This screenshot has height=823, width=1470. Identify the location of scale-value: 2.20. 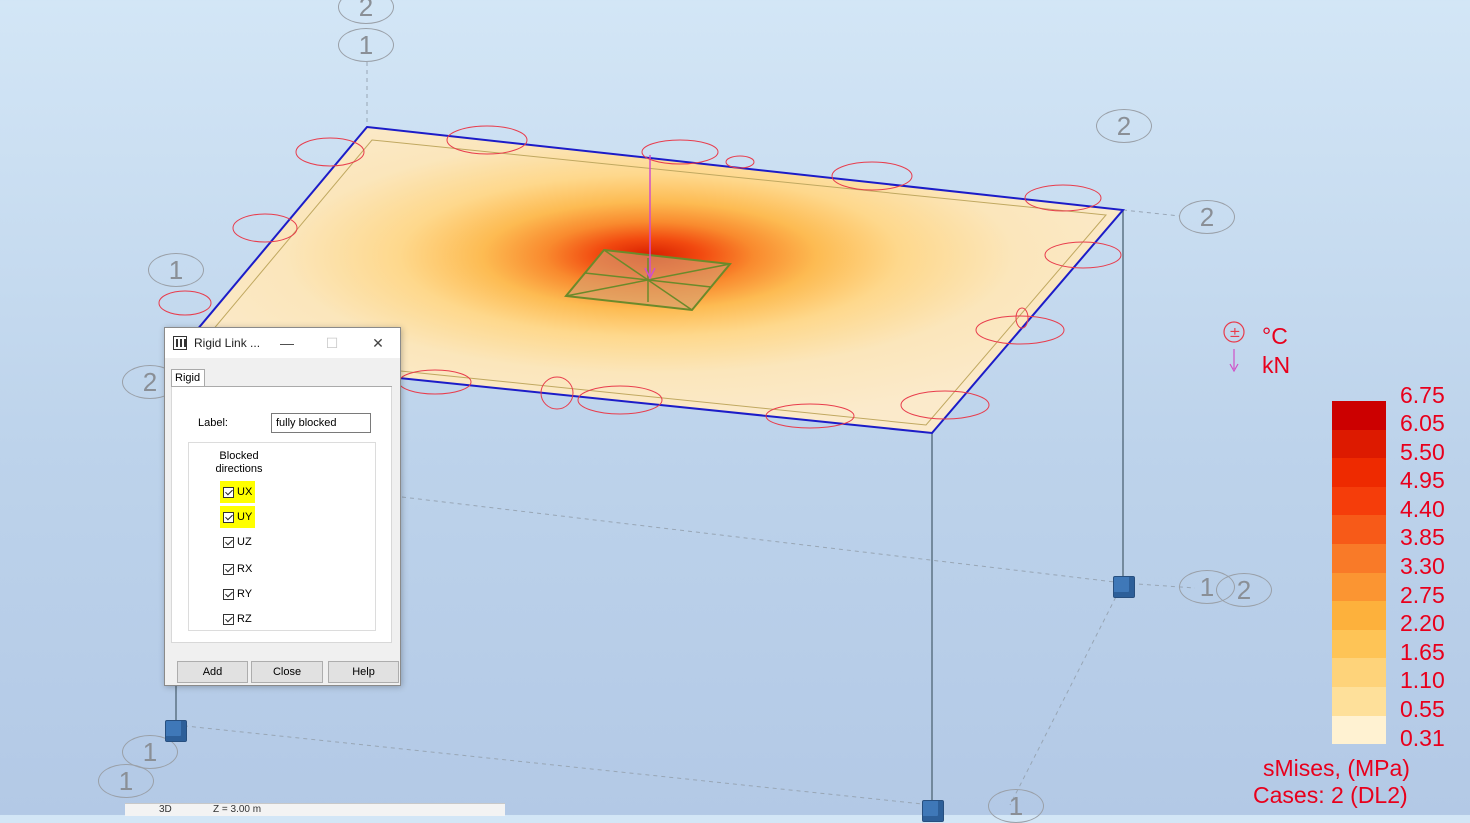
(1422, 623).